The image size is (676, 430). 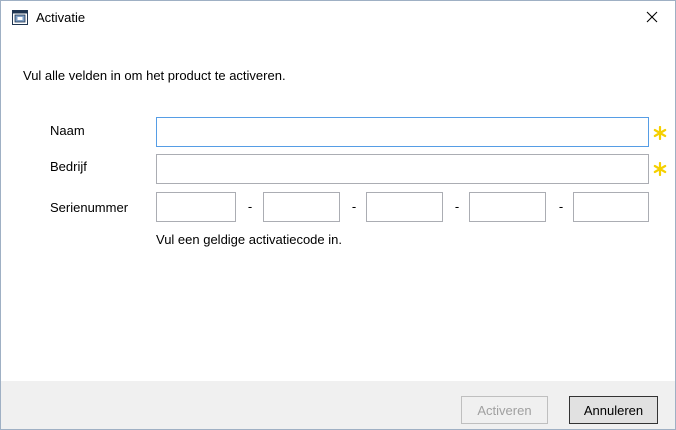 I want to click on close-button, so click(x=652, y=17).